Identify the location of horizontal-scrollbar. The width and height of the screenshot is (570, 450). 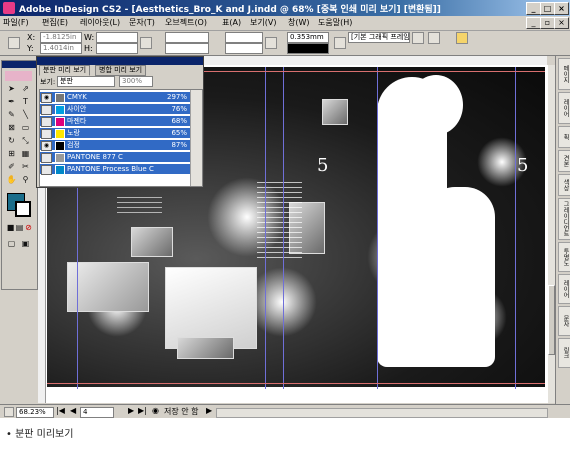
(382, 413).